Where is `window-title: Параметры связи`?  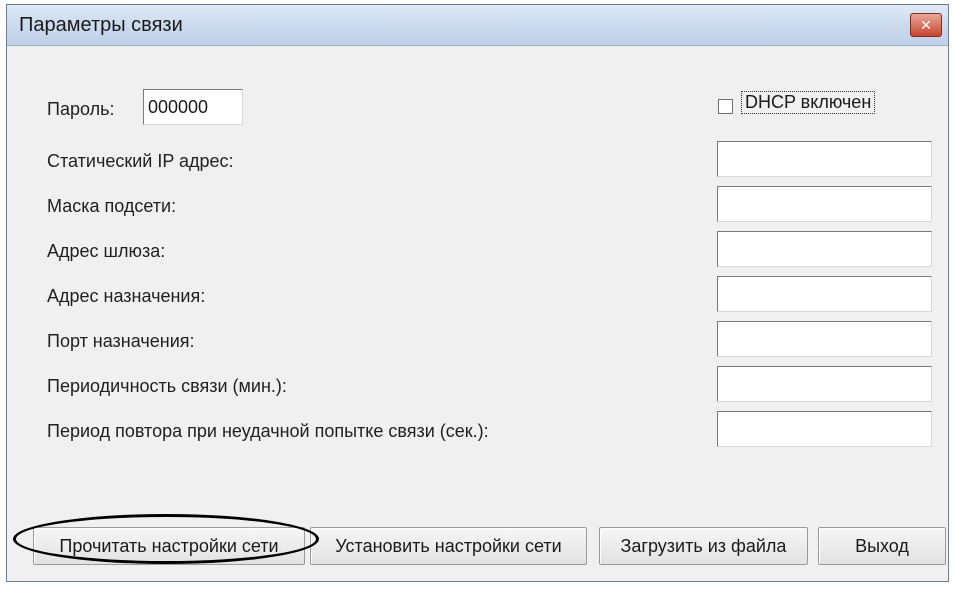
window-title: Параметры связи is located at coordinates (101, 25).